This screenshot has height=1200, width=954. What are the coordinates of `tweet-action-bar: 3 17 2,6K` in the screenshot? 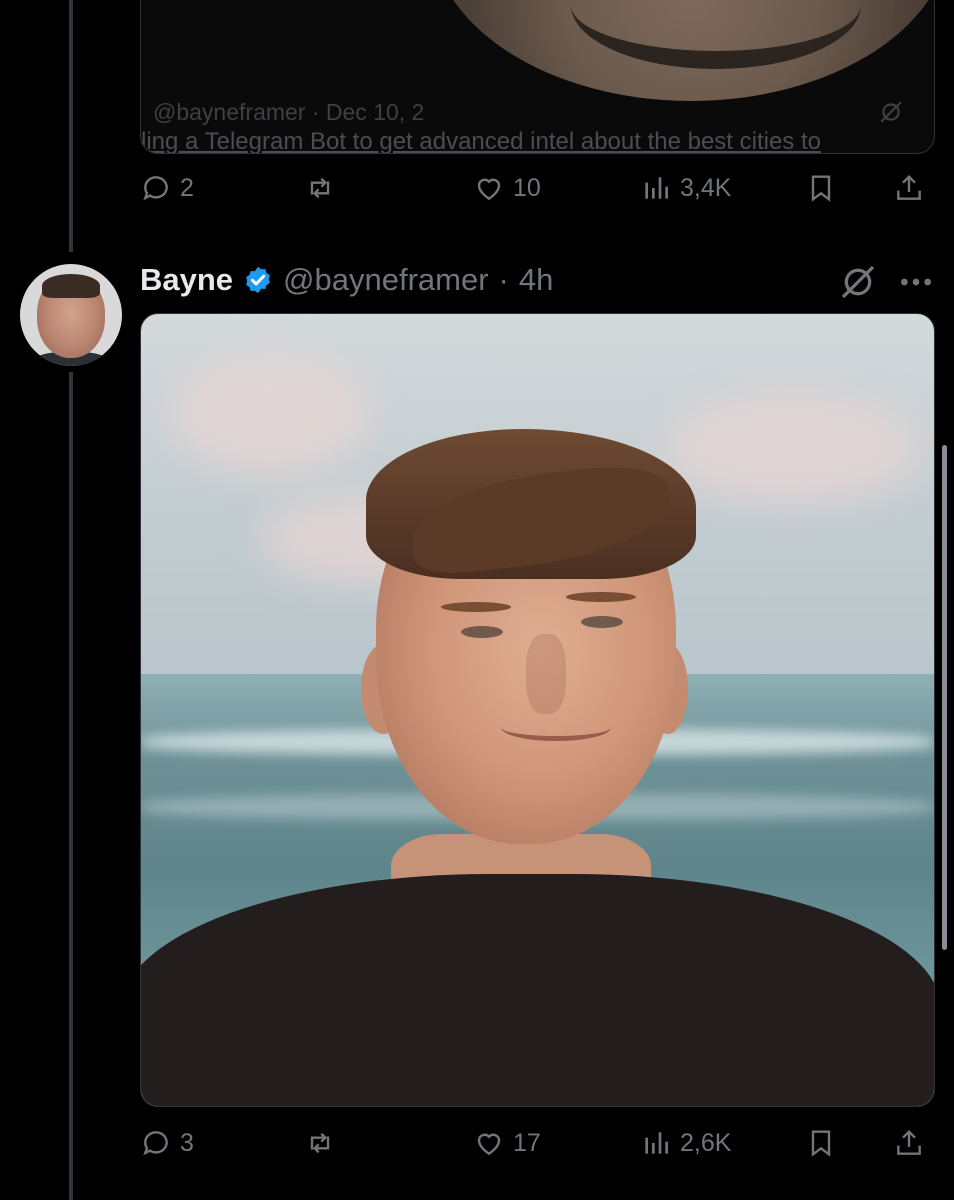 It's located at (535, 1143).